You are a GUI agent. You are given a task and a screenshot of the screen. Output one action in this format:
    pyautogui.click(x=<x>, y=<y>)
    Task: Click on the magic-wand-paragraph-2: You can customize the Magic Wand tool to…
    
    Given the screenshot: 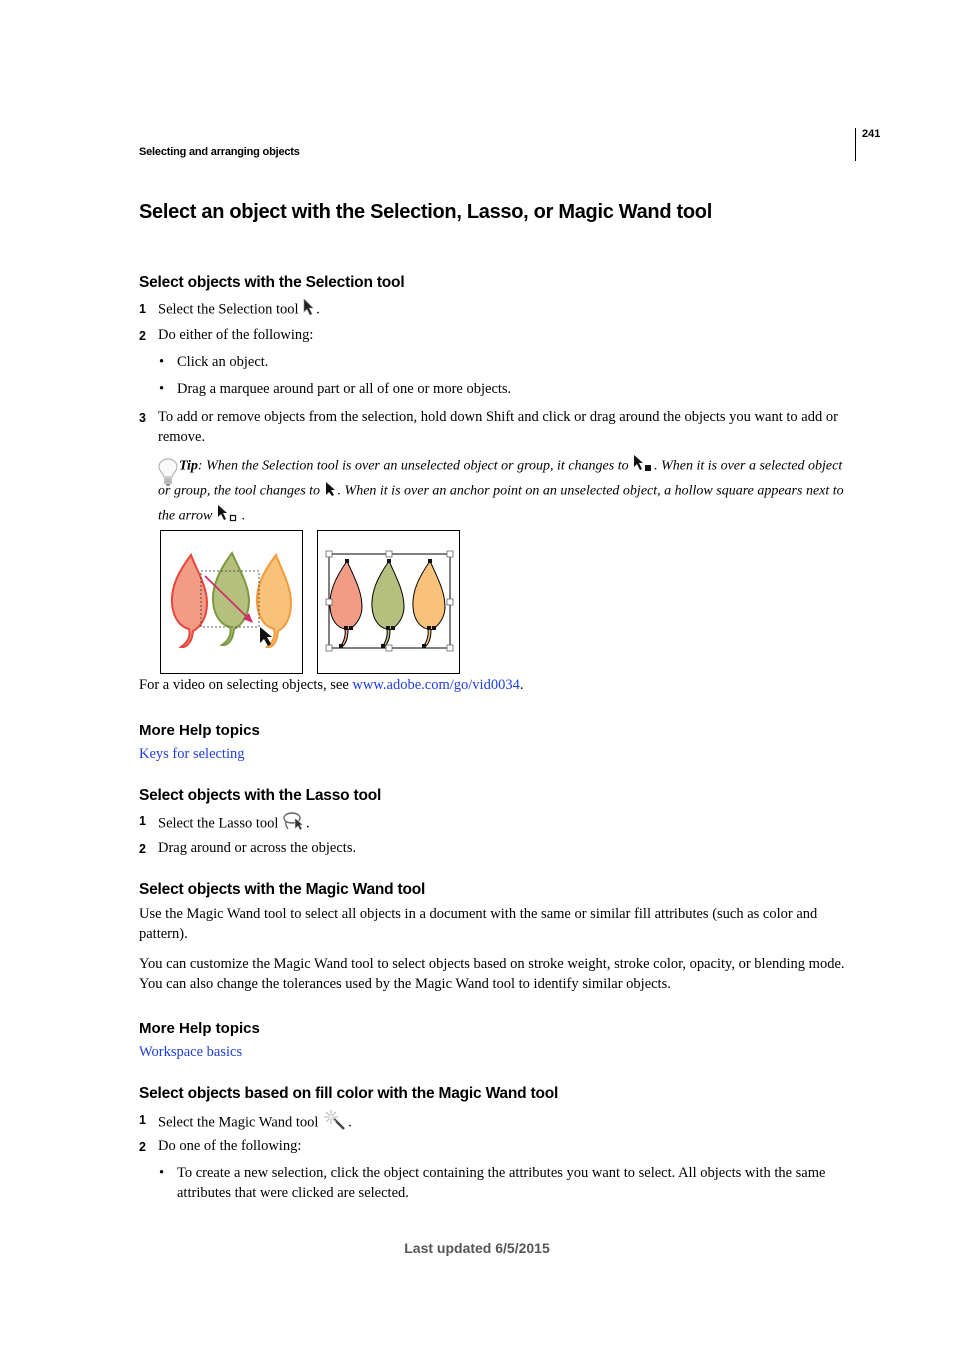 What is the action you would take?
    pyautogui.click(x=492, y=974)
    